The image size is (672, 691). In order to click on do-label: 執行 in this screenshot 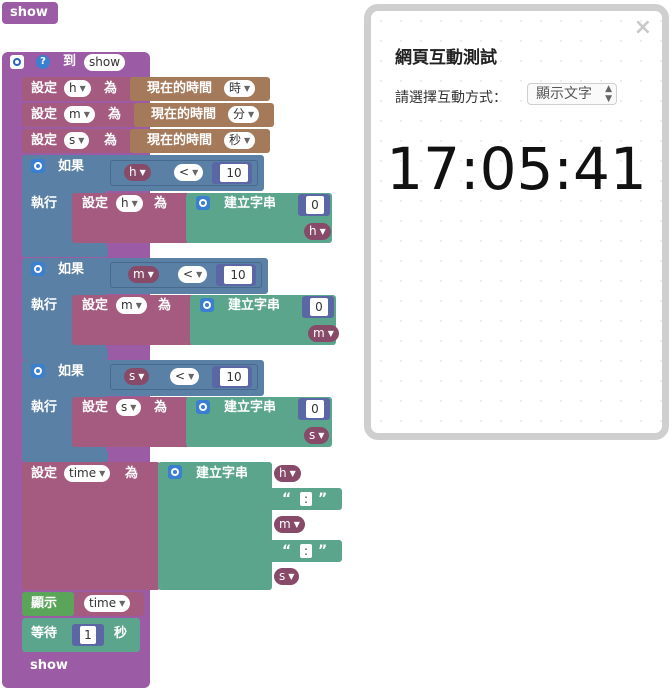, I will do `click(44, 305)`.